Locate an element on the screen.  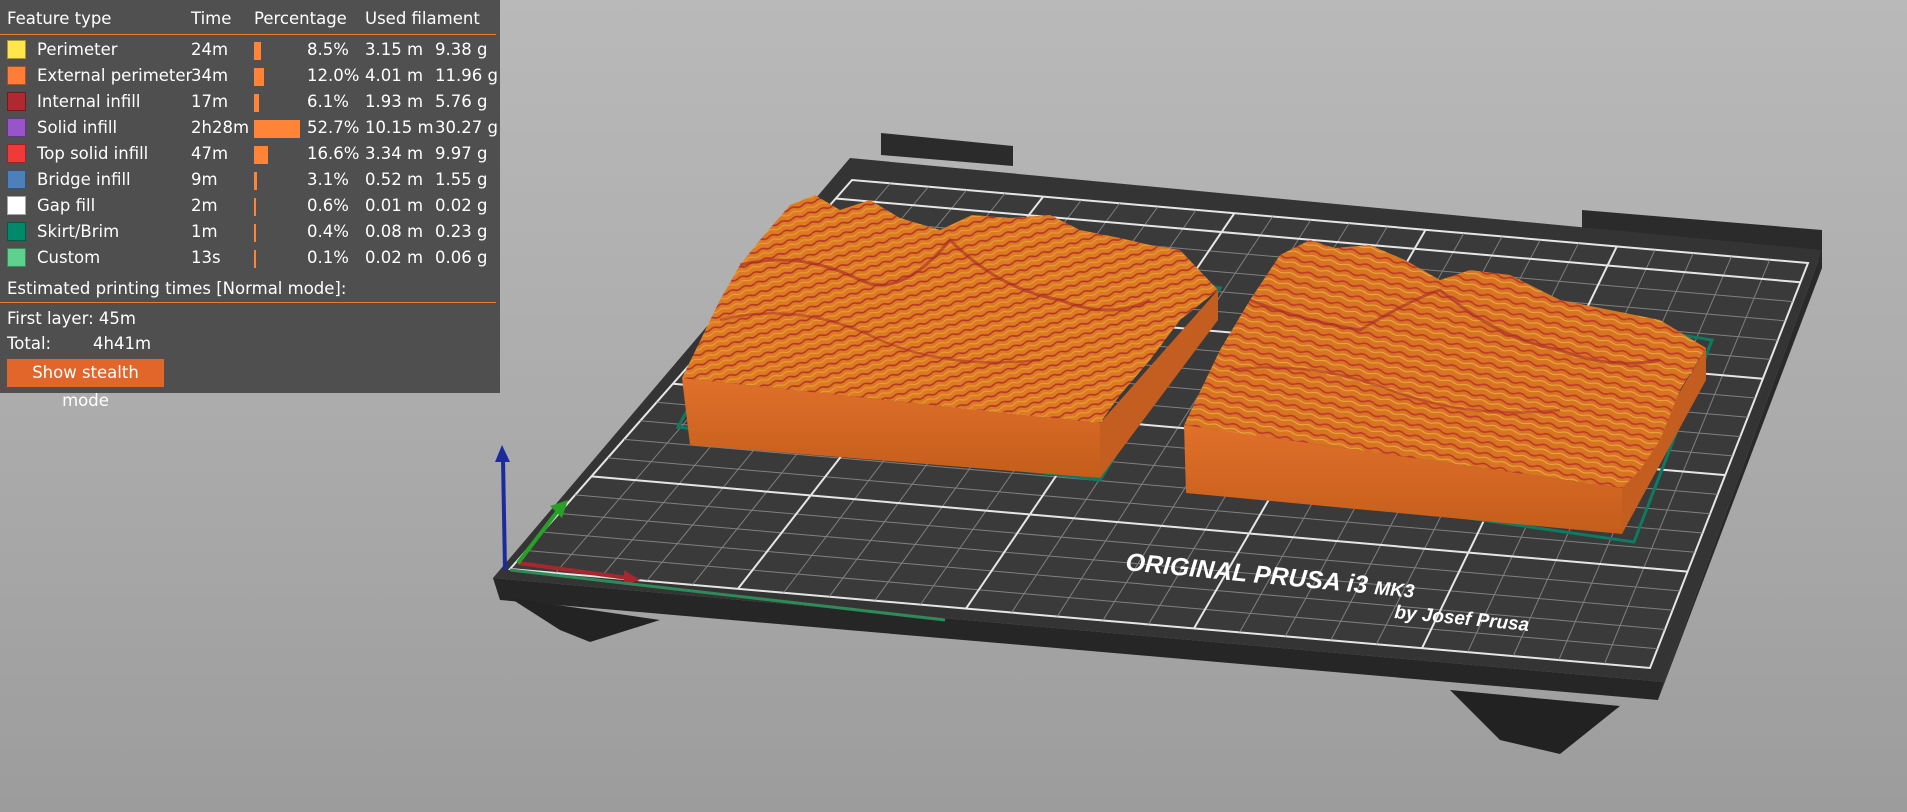
feature-length: 0.52 m is located at coordinates (394, 179).